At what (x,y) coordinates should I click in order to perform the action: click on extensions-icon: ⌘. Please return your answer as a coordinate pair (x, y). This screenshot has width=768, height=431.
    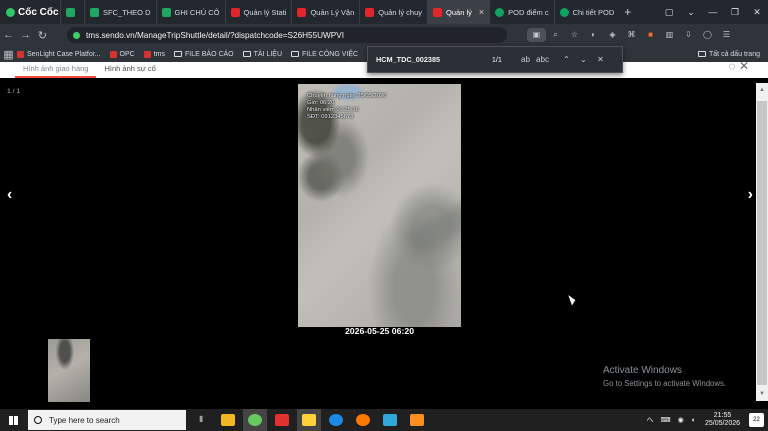
    Looking at the image, I should click on (631, 35).